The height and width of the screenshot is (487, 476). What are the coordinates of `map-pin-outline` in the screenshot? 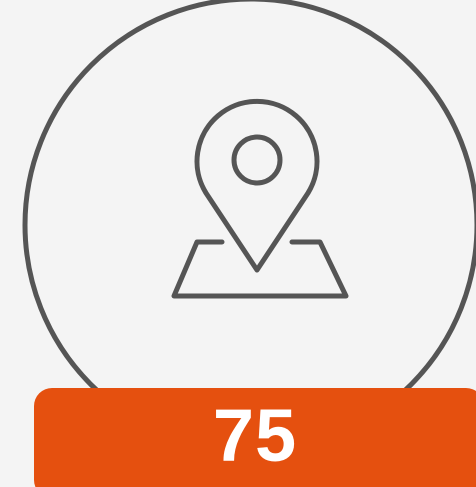 It's located at (257, 185).